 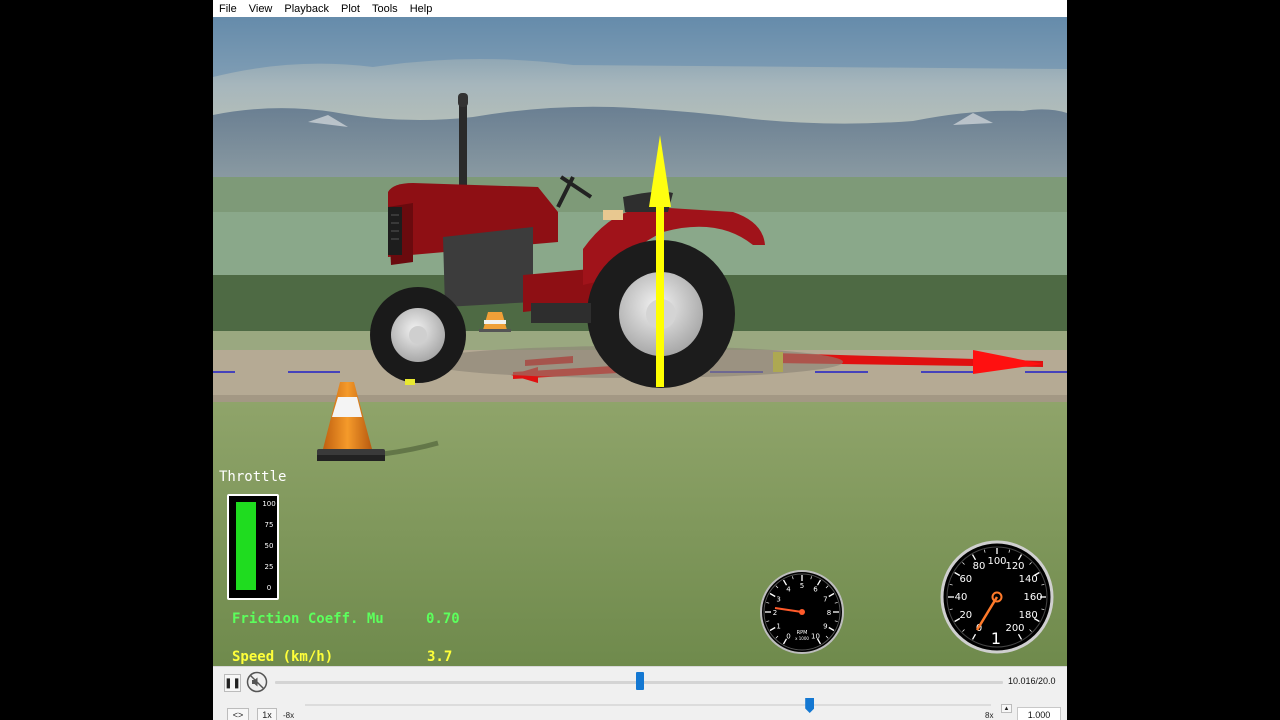 I want to click on mute-button, so click(x=257, y=682).